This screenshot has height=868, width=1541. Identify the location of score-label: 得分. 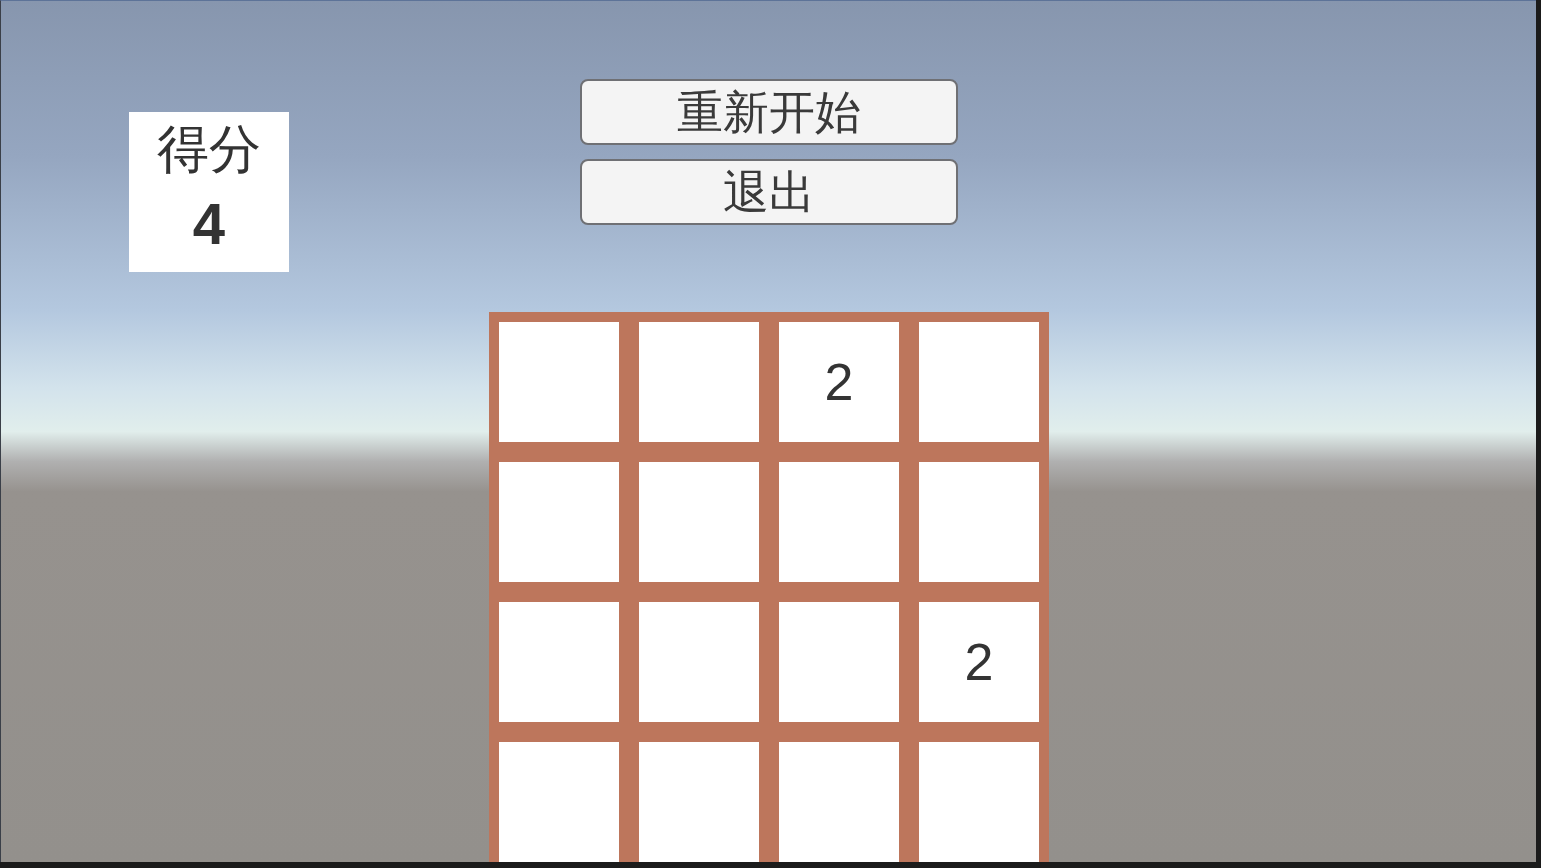
(209, 149).